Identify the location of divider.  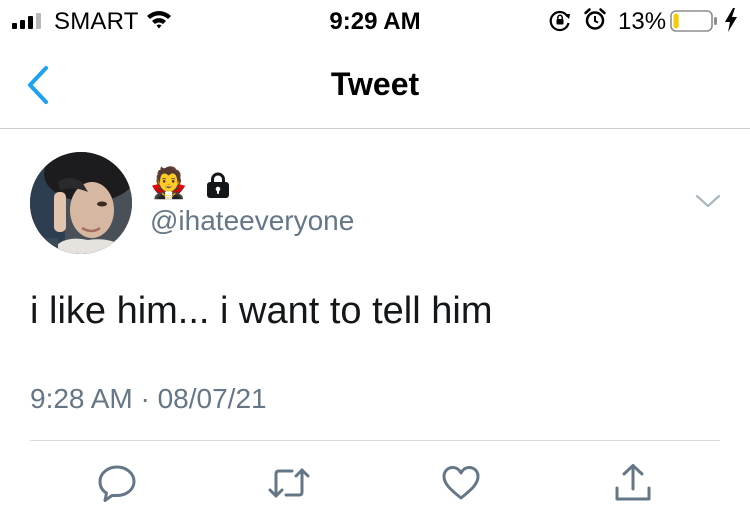
(375, 440).